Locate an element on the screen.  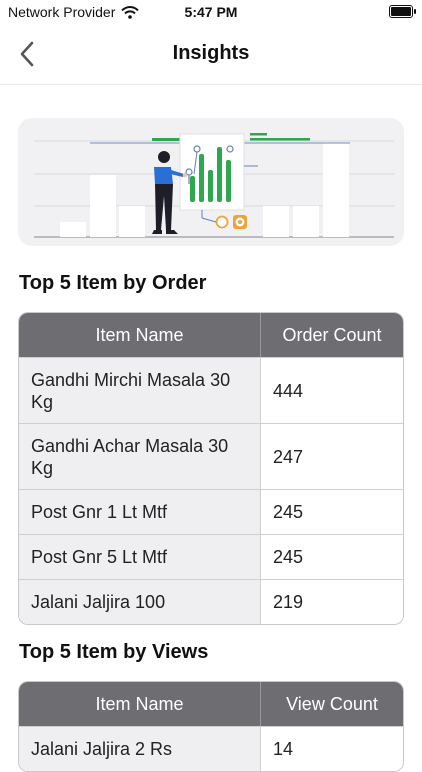
table-row: Jalani Jaljira 100 219 is located at coordinates (211, 601).